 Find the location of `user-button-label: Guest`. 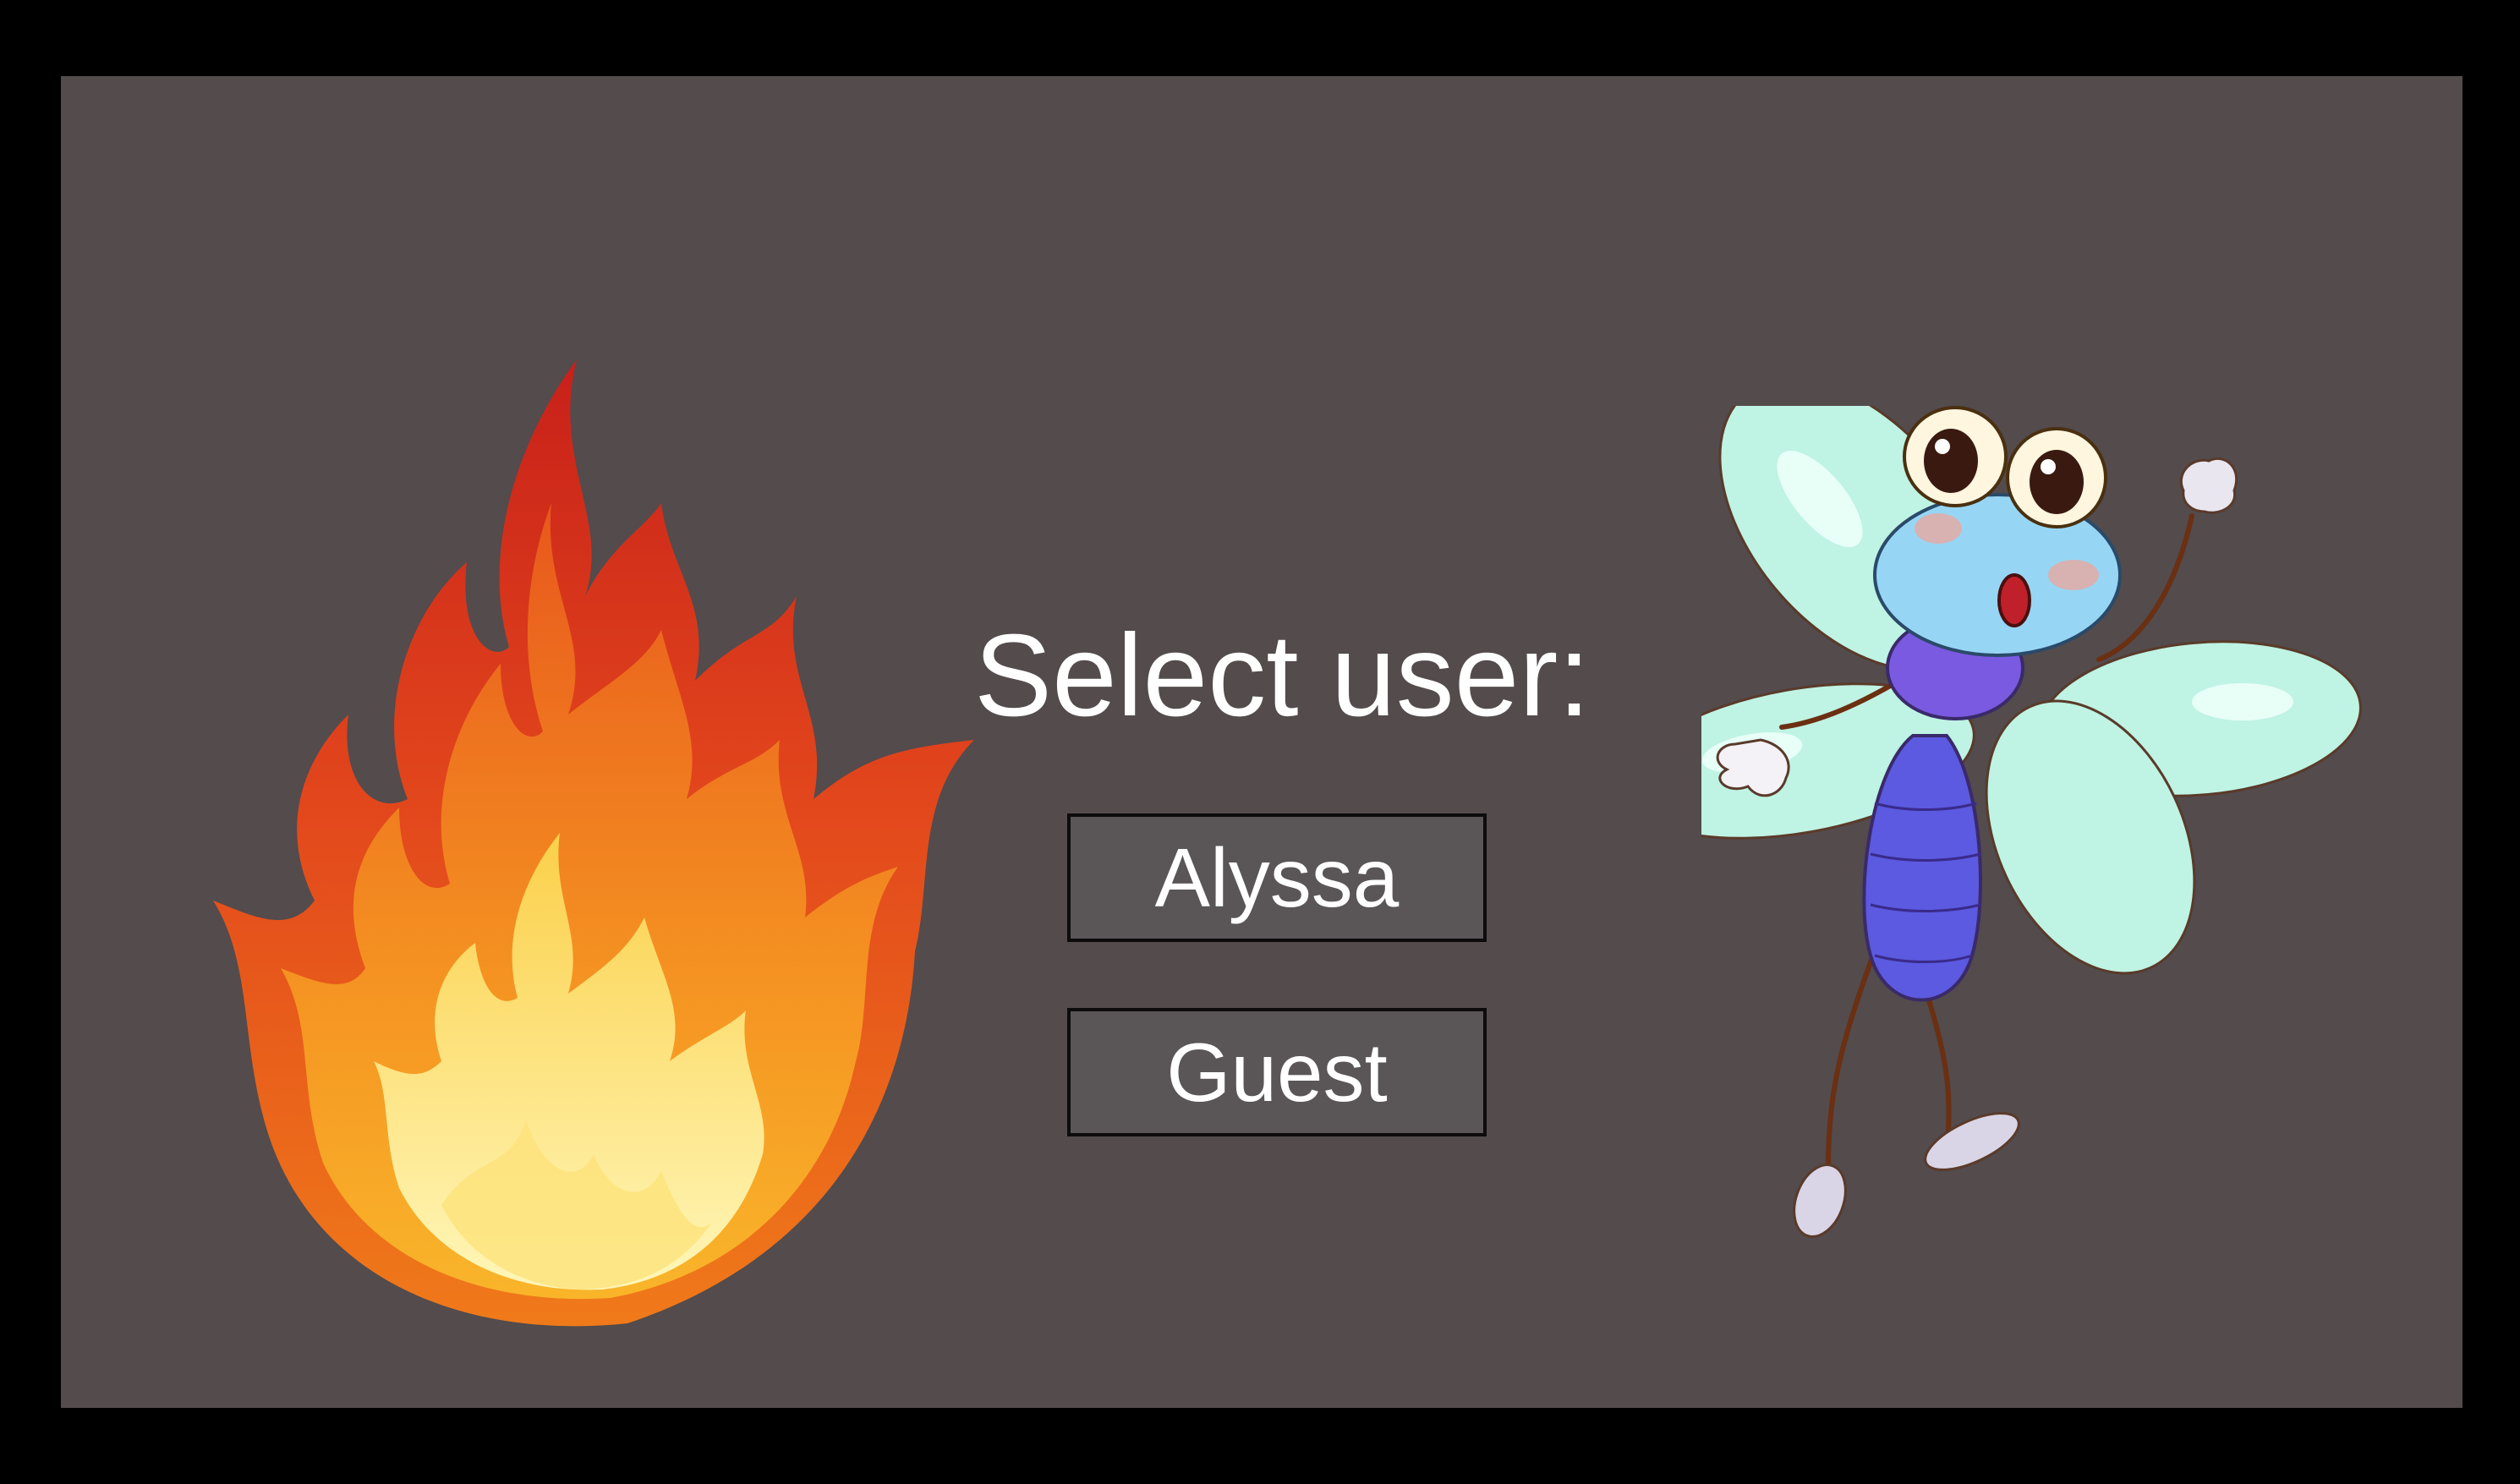

user-button-label: Guest is located at coordinates (1277, 1072).